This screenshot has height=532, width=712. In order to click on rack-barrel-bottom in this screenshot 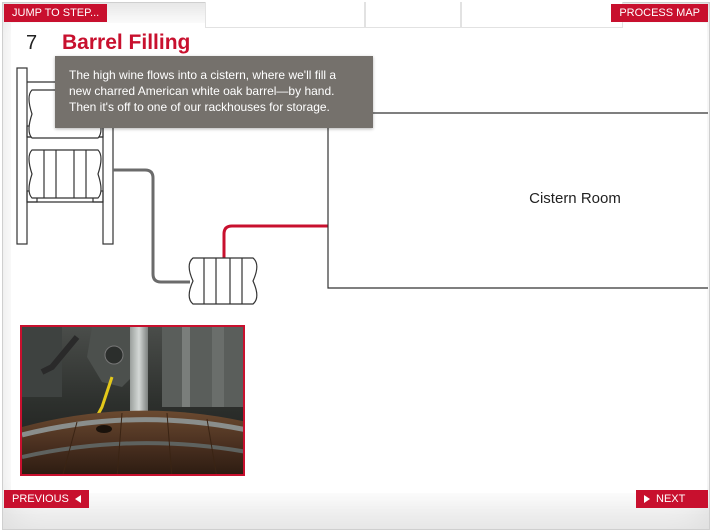, I will do `click(65, 174)`.